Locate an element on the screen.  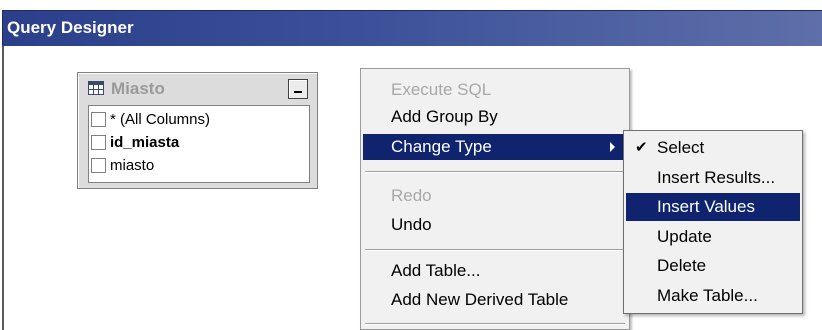
table-header: Miasto is located at coordinates (197, 89).